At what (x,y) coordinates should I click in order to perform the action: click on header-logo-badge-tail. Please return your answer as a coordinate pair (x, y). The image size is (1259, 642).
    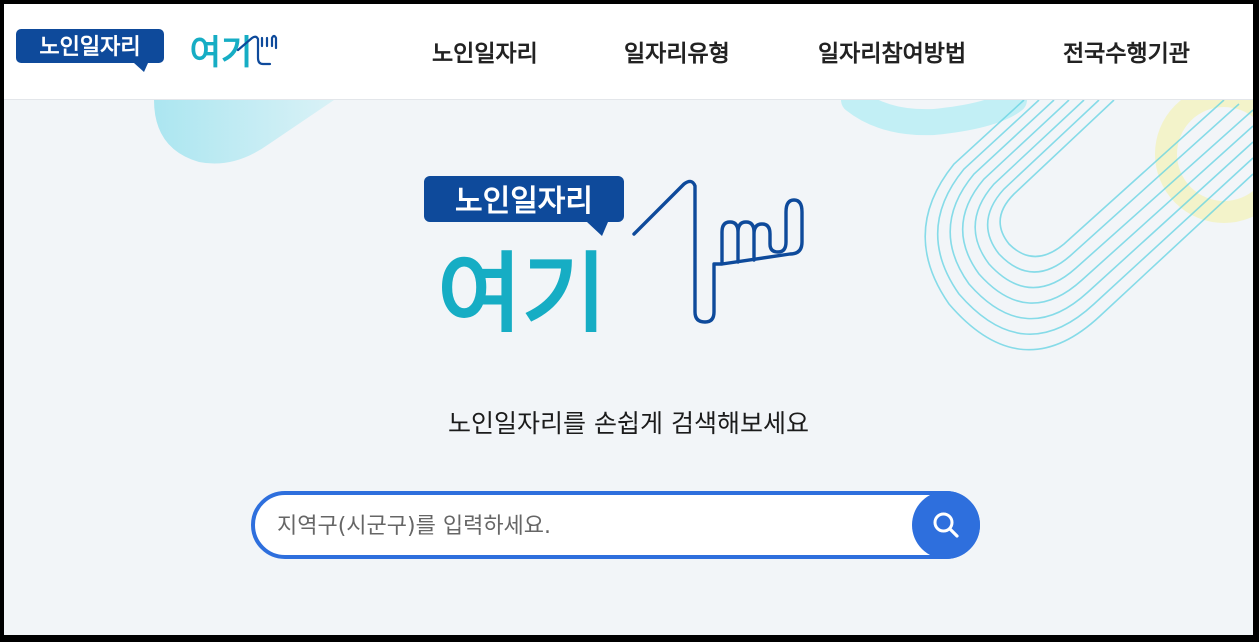
    Looking at the image, I should click on (141, 67).